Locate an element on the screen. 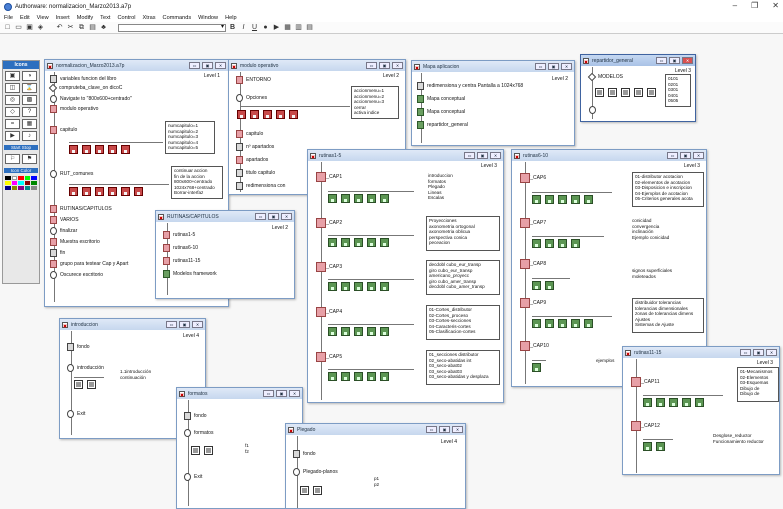  save-icon: ▣ is located at coordinates (29, 27).